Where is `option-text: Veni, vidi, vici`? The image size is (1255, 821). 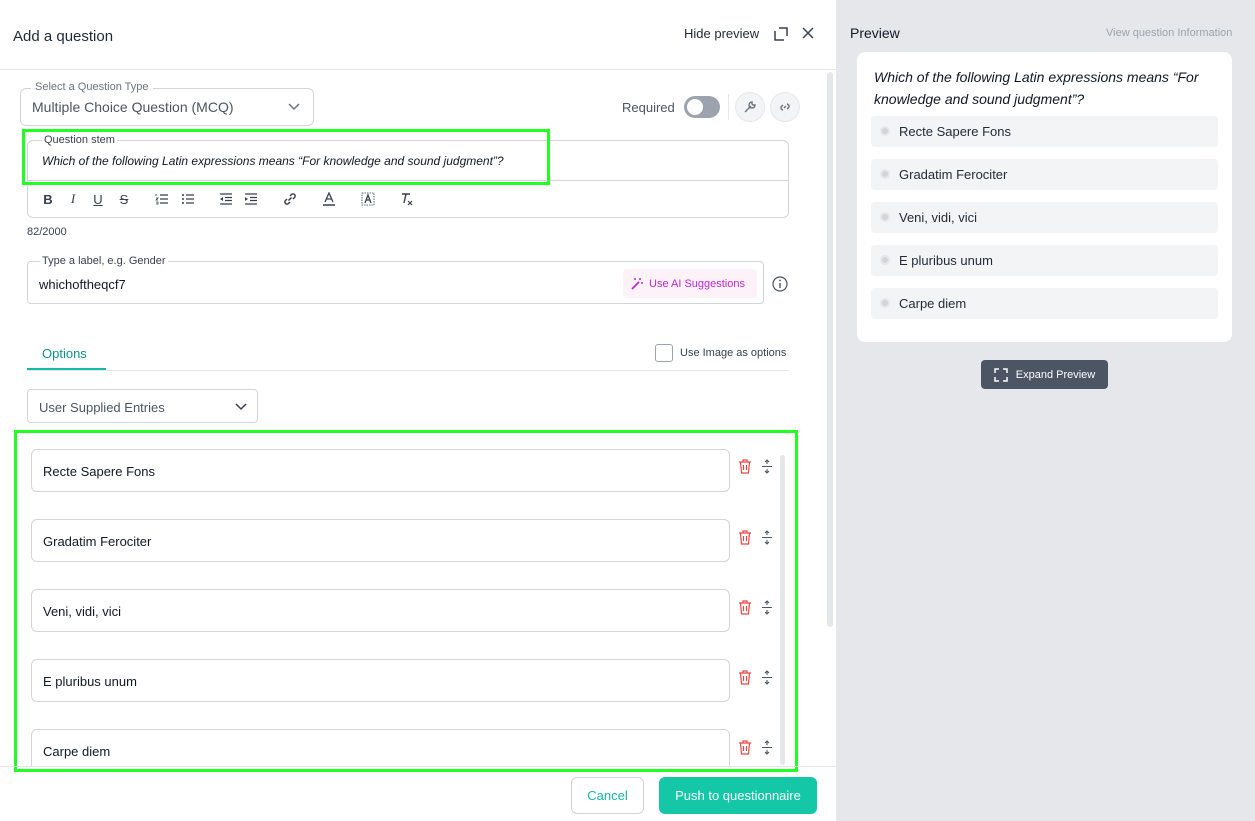 option-text: Veni, vidi, vici is located at coordinates (82, 611).